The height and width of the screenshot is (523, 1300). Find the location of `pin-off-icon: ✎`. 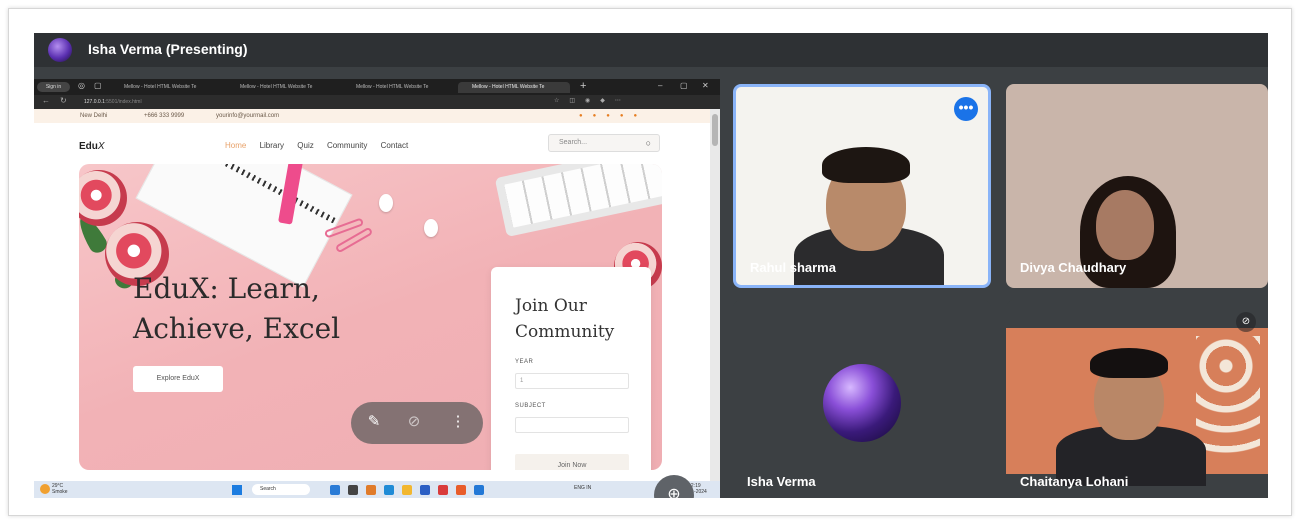

pin-off-icon: ✎ is located at coordinates (374, 421).